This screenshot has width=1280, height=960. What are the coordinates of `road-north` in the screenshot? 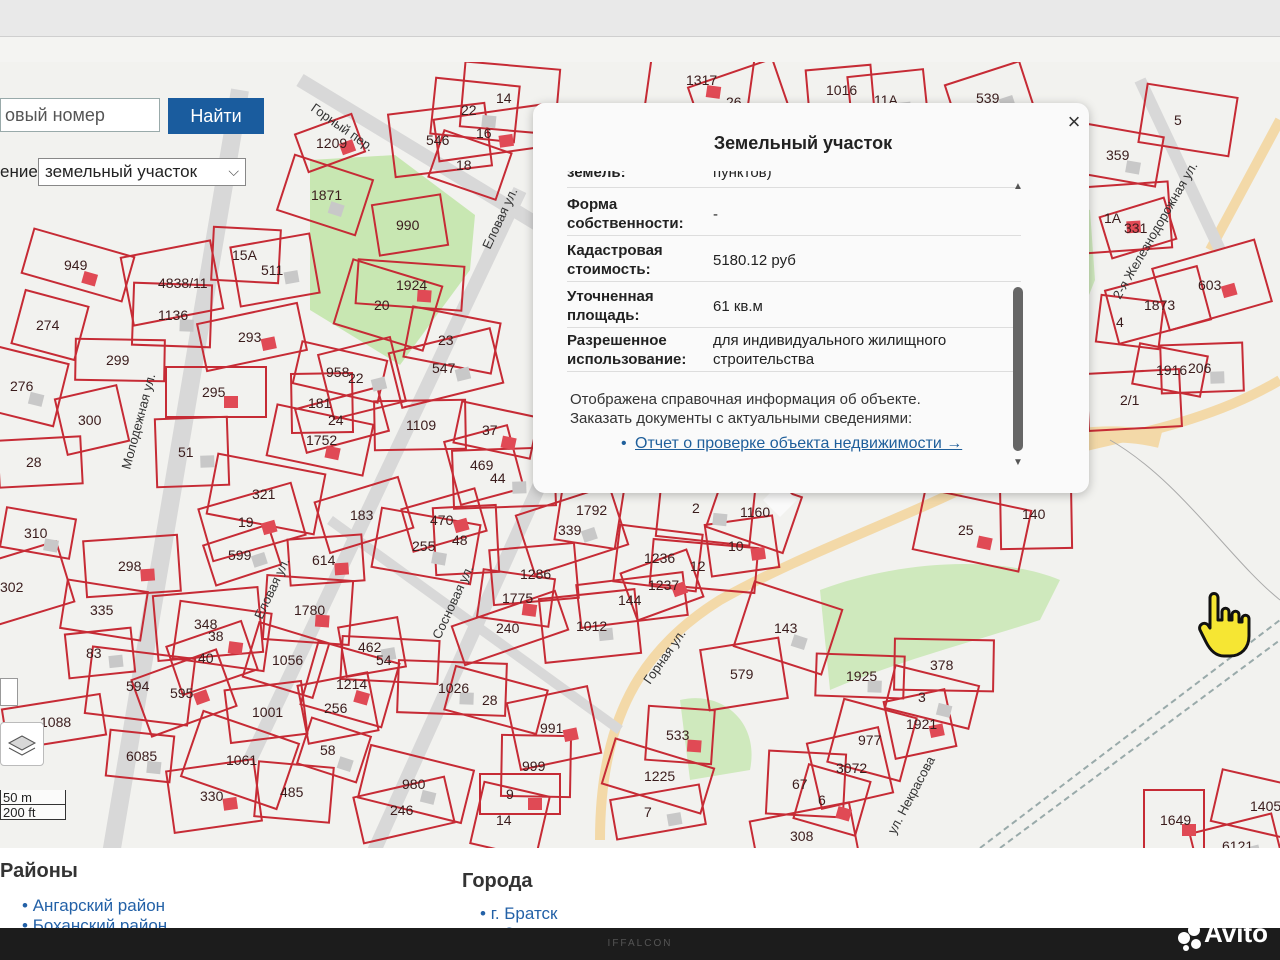 It's located at (1242, 185).